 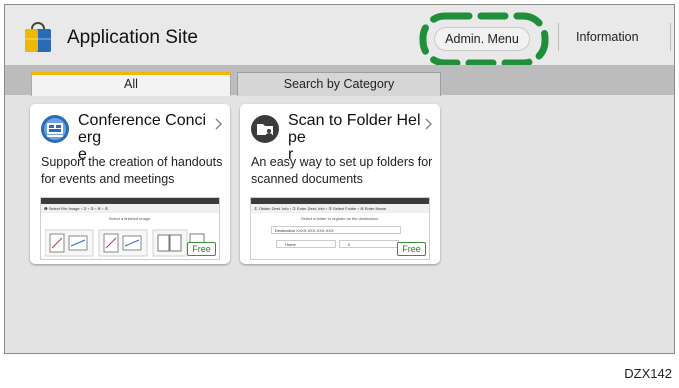 I want to click on card-title-line: Scan to Folder Helpe, so click(x=354, y=129).